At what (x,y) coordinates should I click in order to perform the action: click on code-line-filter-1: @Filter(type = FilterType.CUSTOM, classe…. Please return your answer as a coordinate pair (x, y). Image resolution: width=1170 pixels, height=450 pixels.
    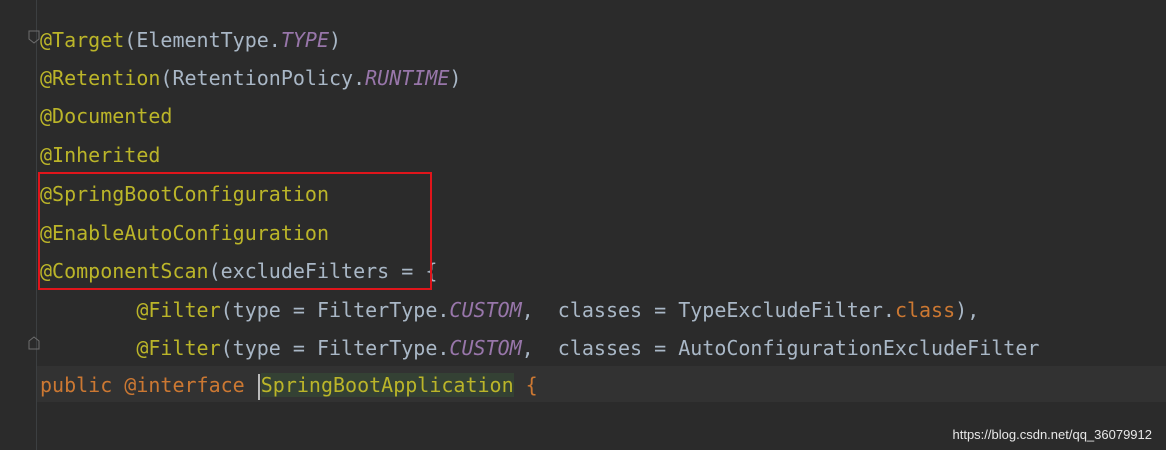
    Looking at the image, I should click on (509, 310).